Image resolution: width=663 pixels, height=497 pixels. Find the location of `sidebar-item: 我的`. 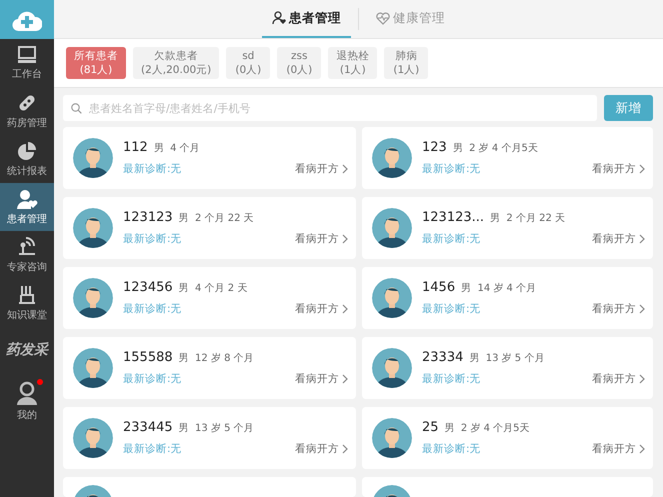

sidebar-item: 我的 is located at coordinates (27, 405).